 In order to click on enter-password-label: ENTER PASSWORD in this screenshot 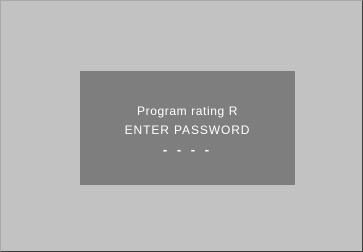, I will do `click(187, 130)`.